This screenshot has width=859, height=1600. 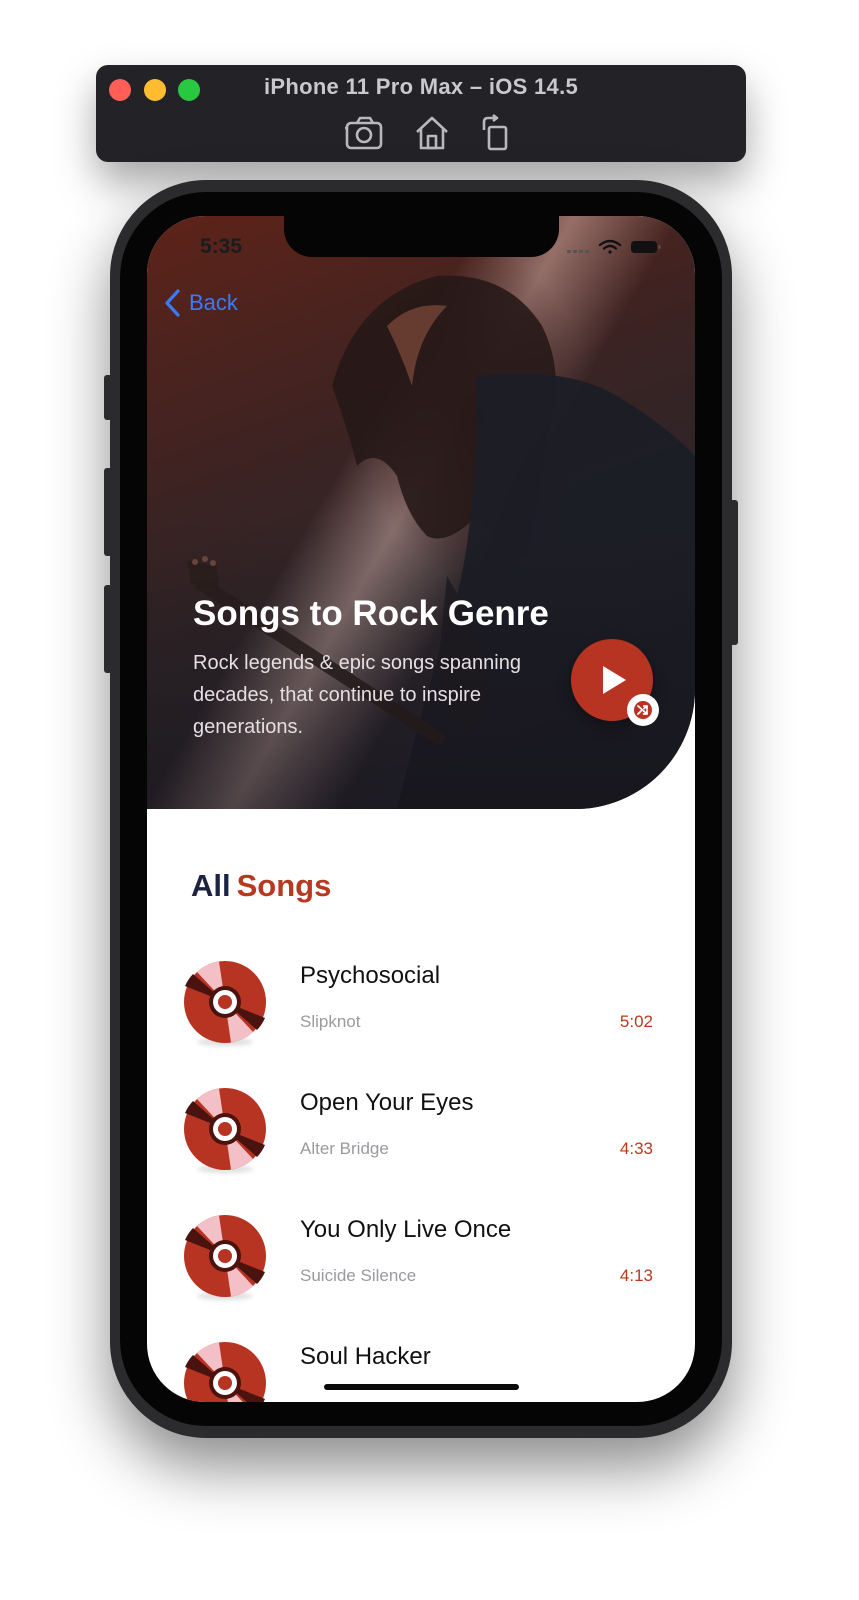 I want to click on back-label: Back, so click(x=213, y=302).